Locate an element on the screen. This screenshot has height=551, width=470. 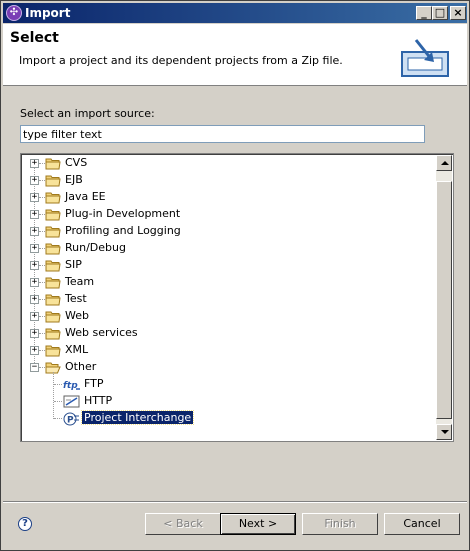
tree-item-label: HTTP is located at coordinates (98, 400).